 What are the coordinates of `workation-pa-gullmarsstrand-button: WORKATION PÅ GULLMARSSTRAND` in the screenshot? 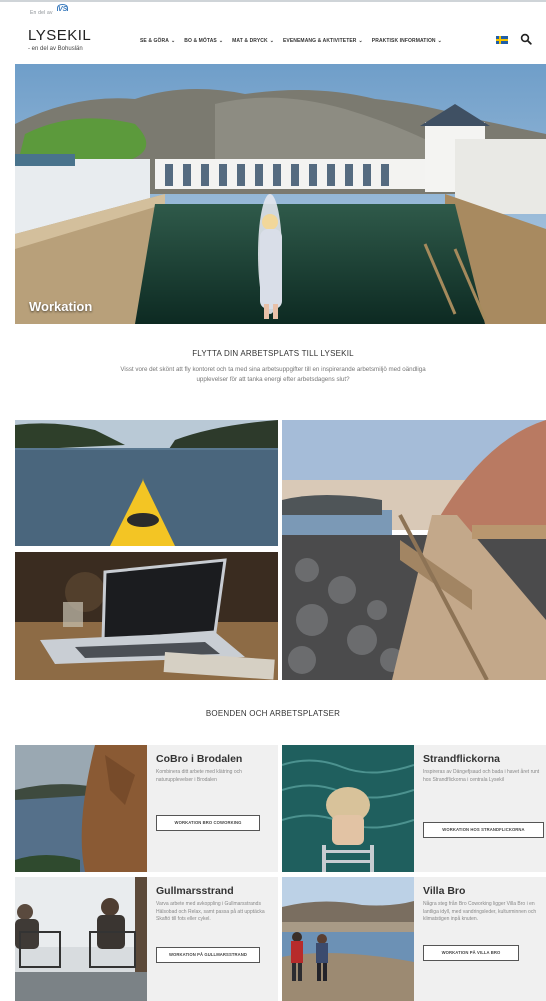 It's located at (208, 955).